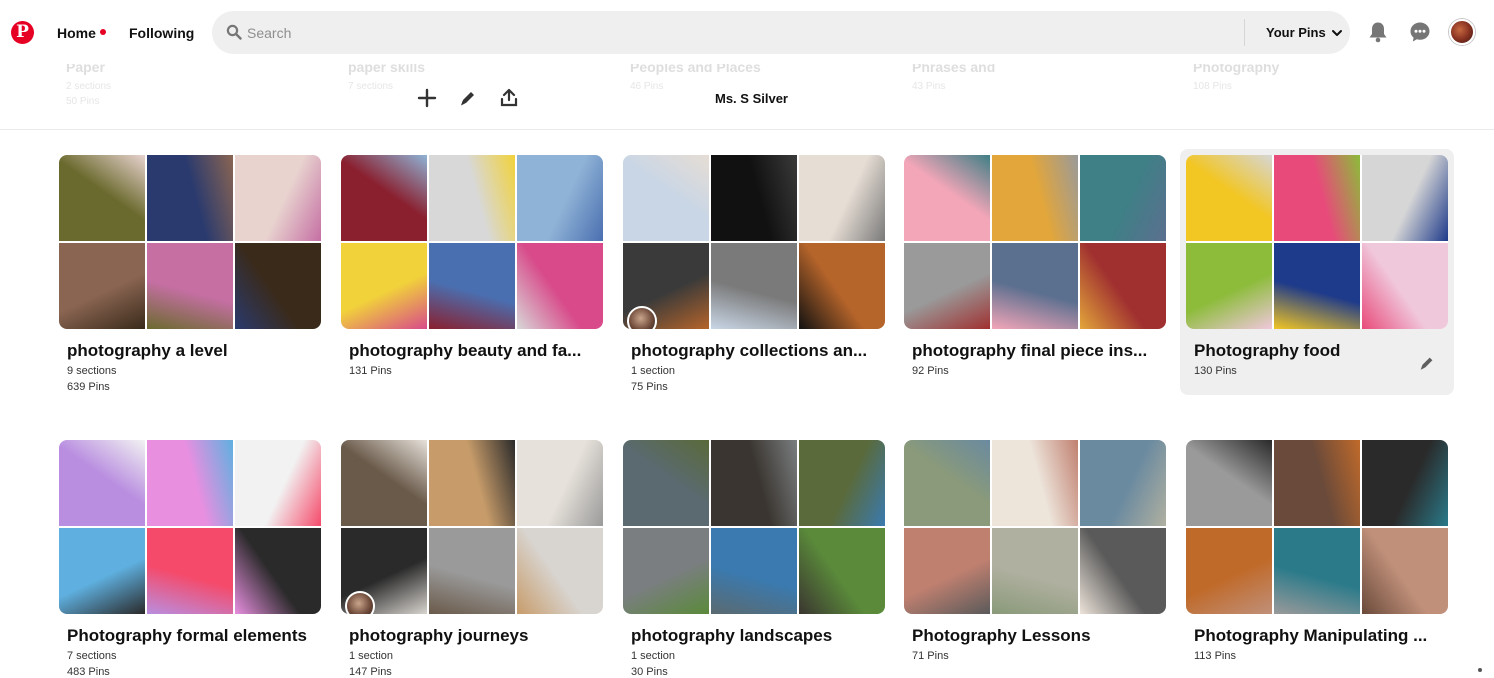  Describe the element at coordinates (196, 351) in the screenshot. I see `board-title: photography a level` at that location.